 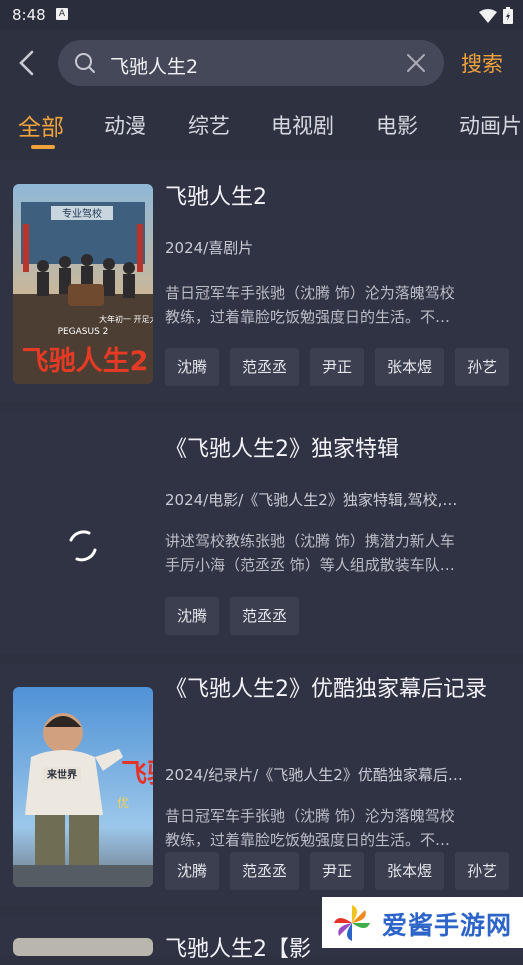 What do you see at coordinates (209, 125) in the screenshot?
I see `tab-variety: 综艺` at bounding box center [209, 125].